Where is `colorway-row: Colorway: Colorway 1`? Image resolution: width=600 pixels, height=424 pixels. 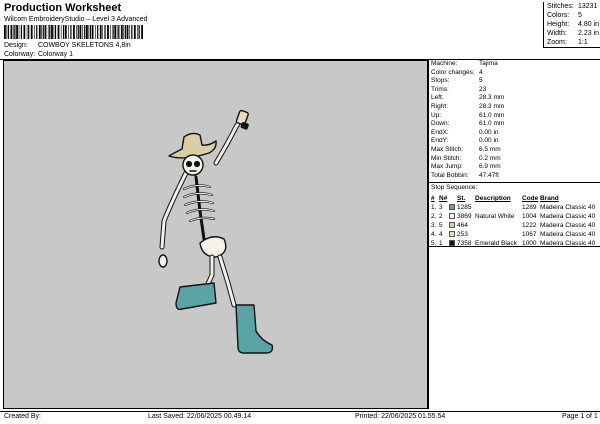
colorway-row: Colorway: Colorway 1 is located at coordinates (38, 54).